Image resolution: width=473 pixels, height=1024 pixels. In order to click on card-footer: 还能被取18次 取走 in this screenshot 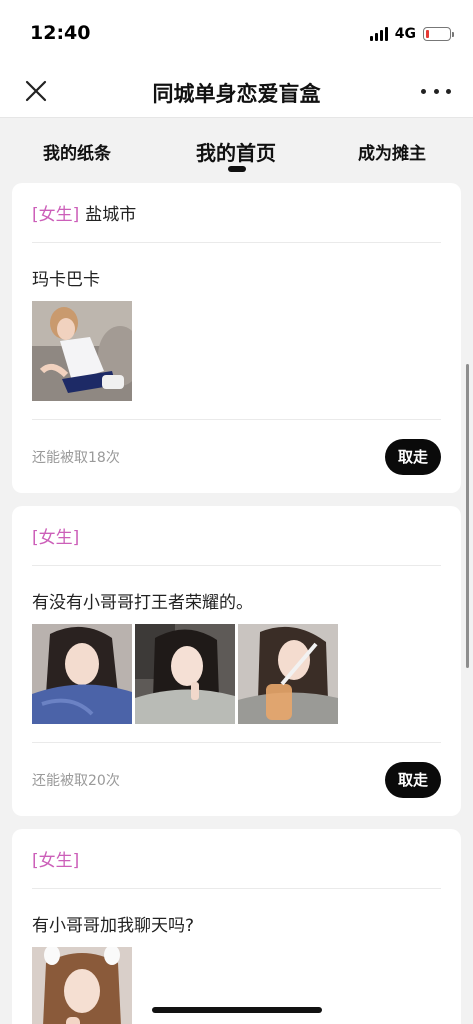, I will do `click(236, 456)`.